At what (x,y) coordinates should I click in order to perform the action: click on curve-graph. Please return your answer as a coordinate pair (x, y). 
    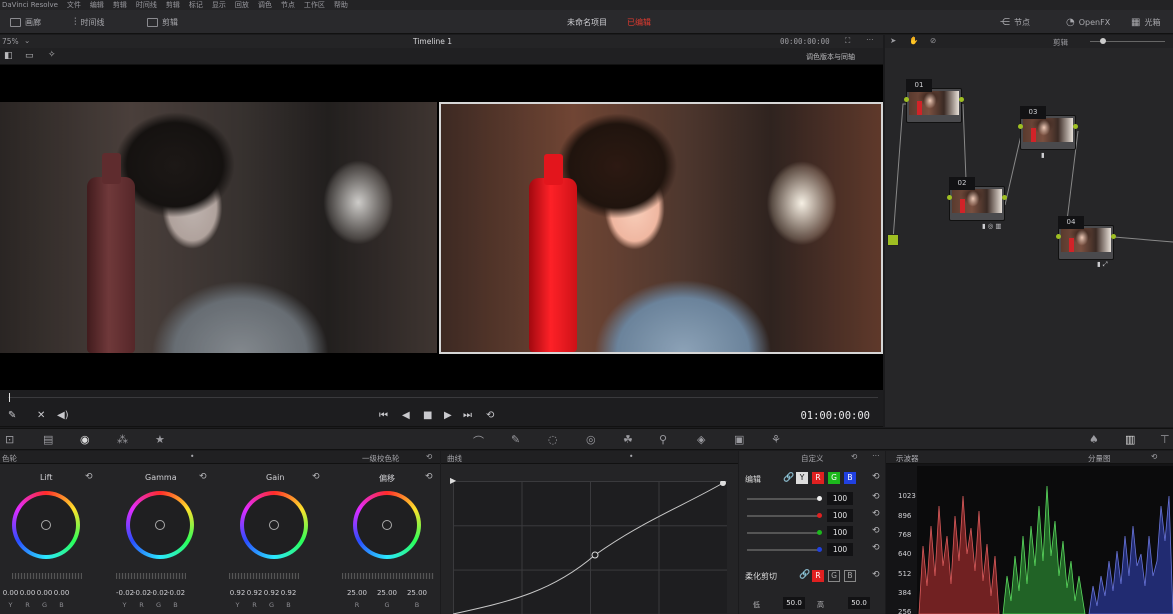
    Looking at the image, I should click on (590, 547).